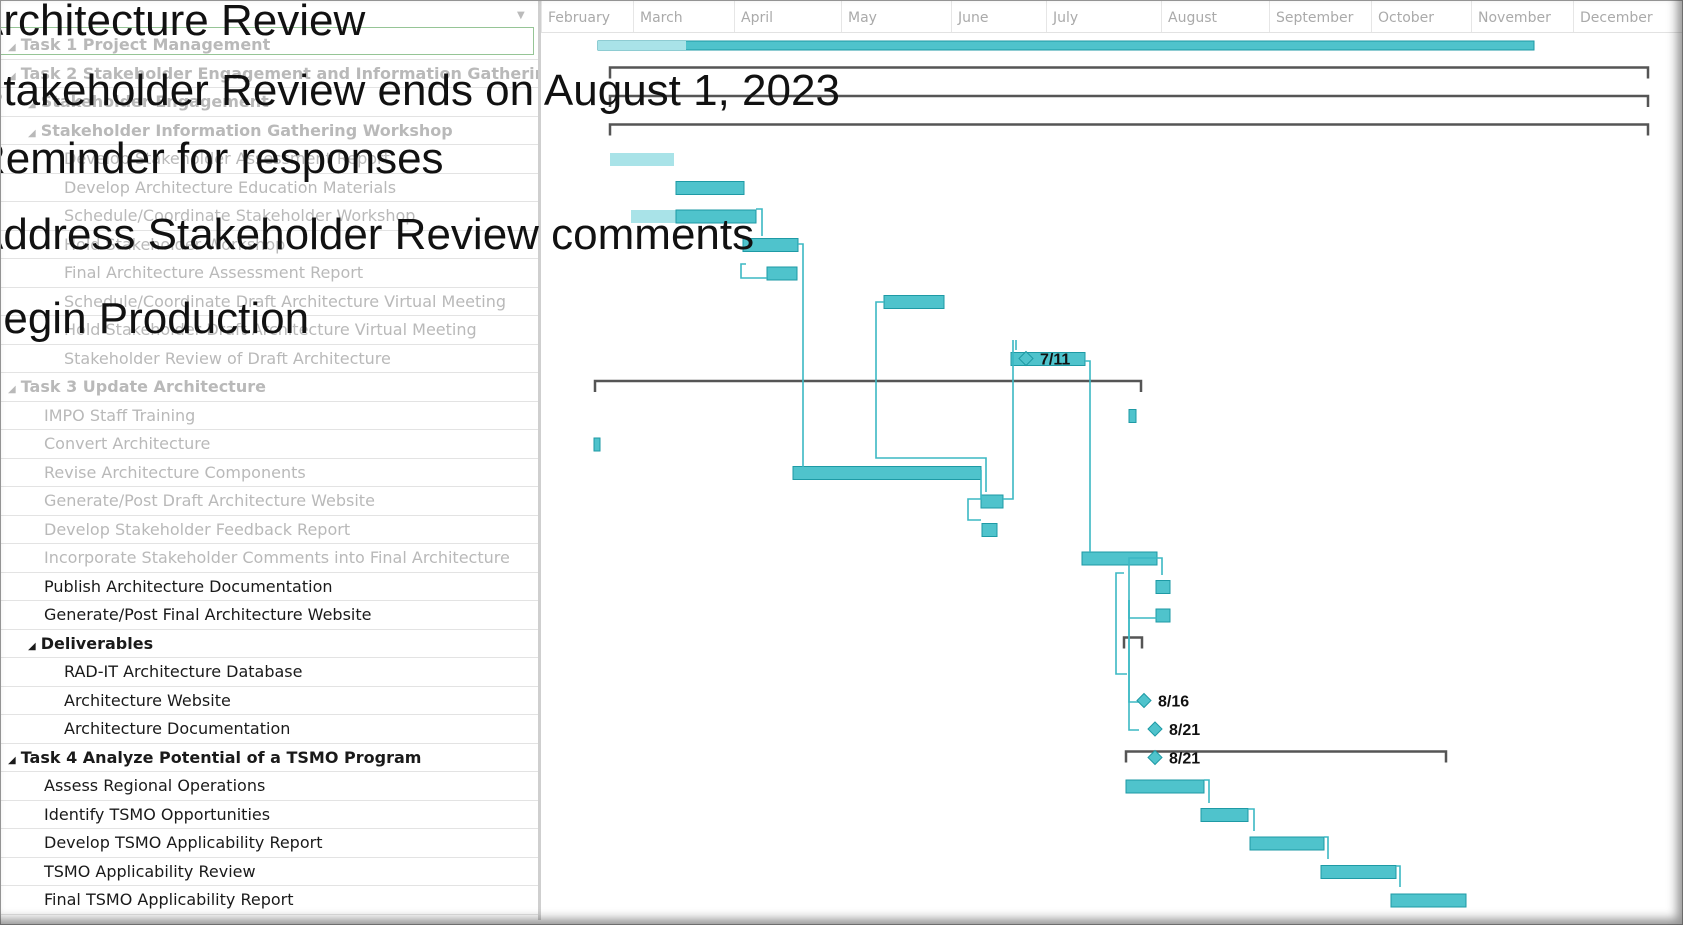 The height and width of the screenshot is (925, 1683). What do you see at coordinates (175, 472) in the screenshot?
I see `task-label: Revise Architecture Components` at bounding box center [175, 472].